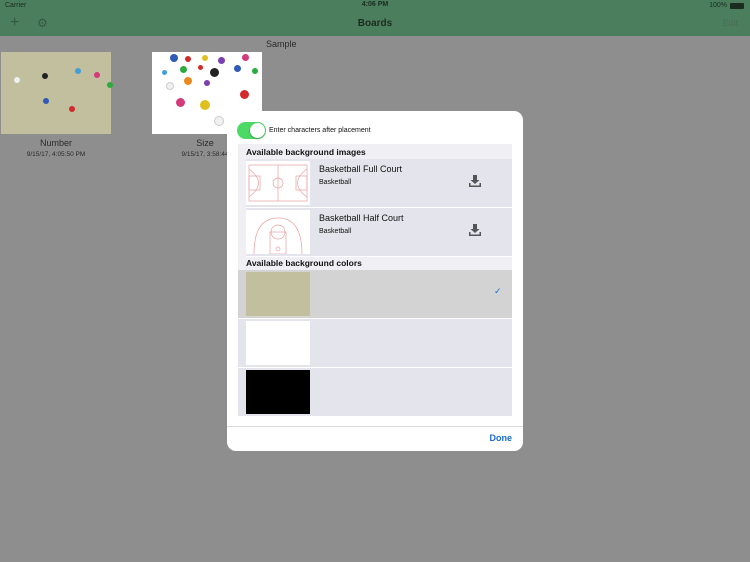  Describe the element at coordinates (498, 291) in the screenshot. I see `checkmark-icon: ✓` at that location.